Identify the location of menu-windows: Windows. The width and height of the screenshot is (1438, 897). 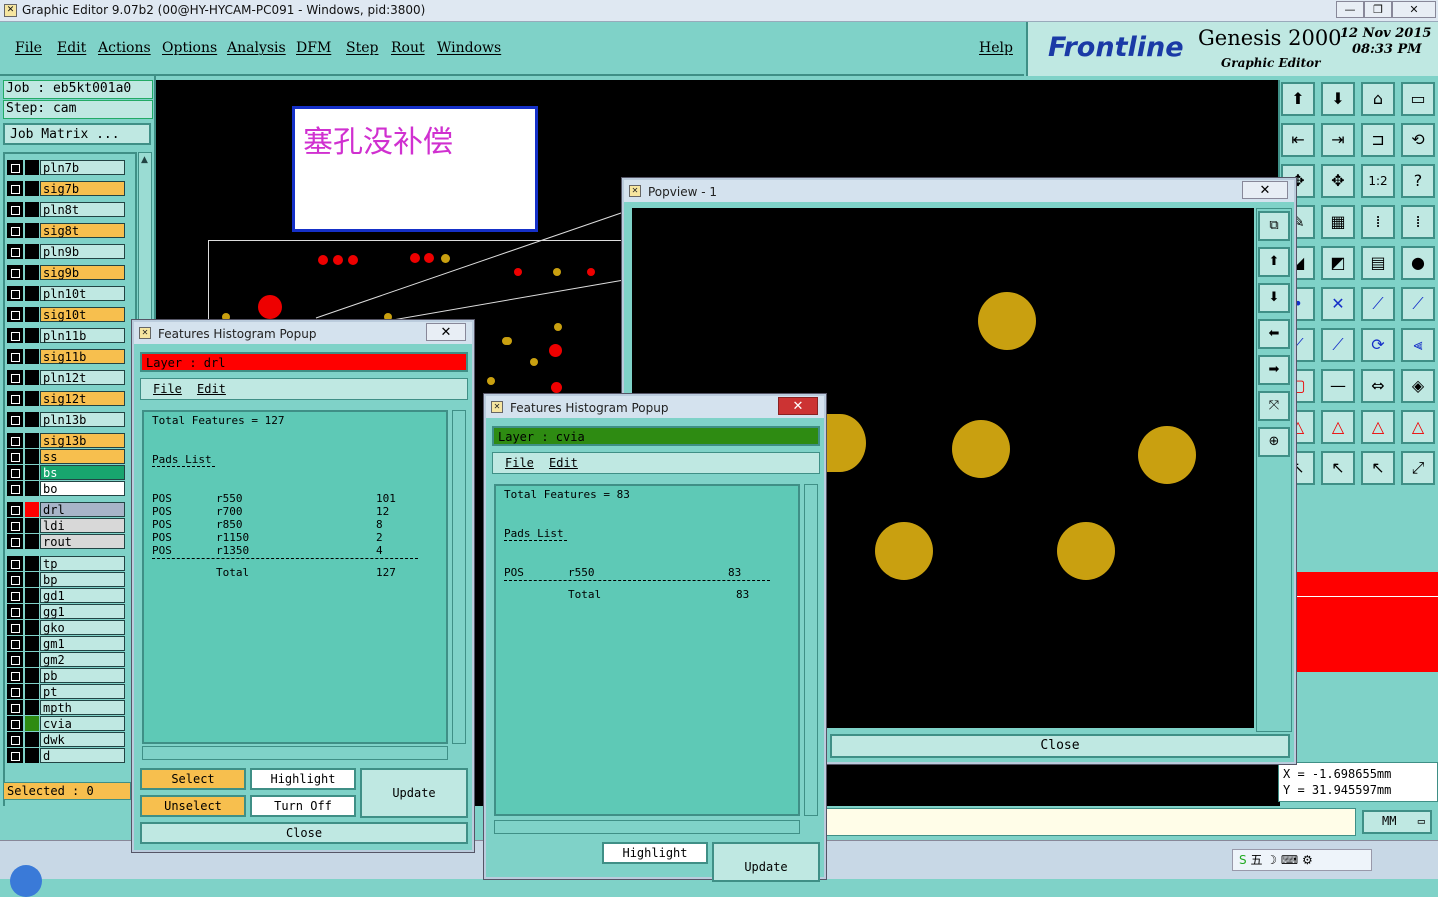
(469, 48).